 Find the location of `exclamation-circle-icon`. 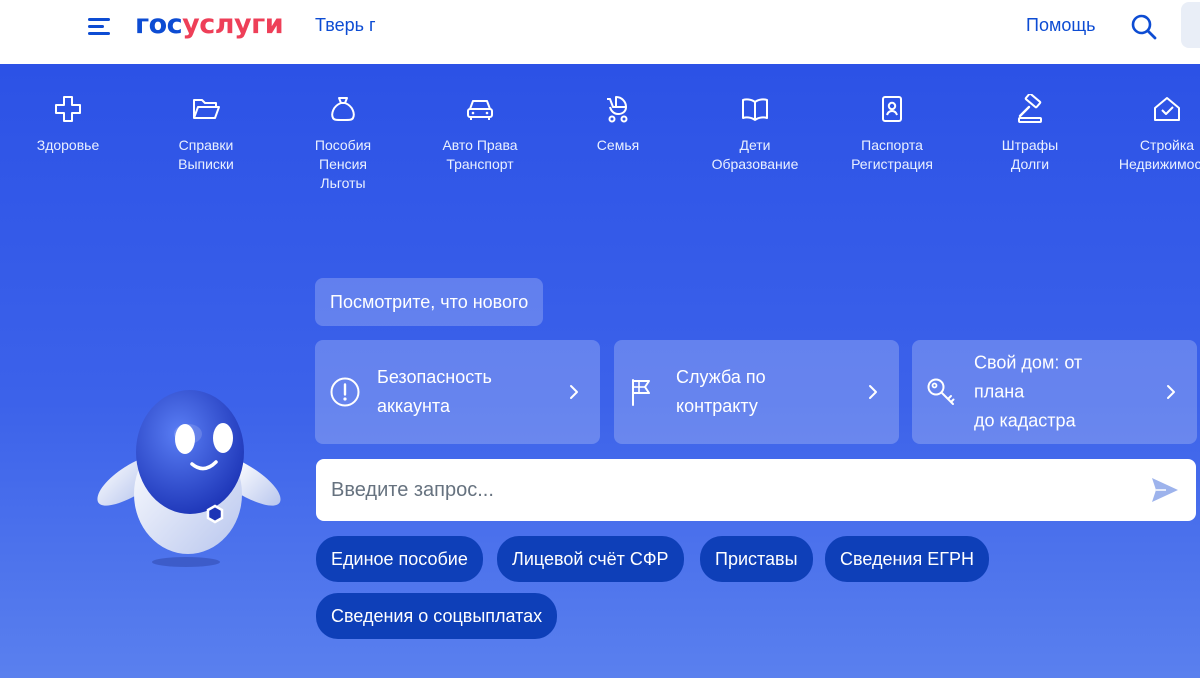

exclamation-circle-icon is located at coordinates (345, 392).